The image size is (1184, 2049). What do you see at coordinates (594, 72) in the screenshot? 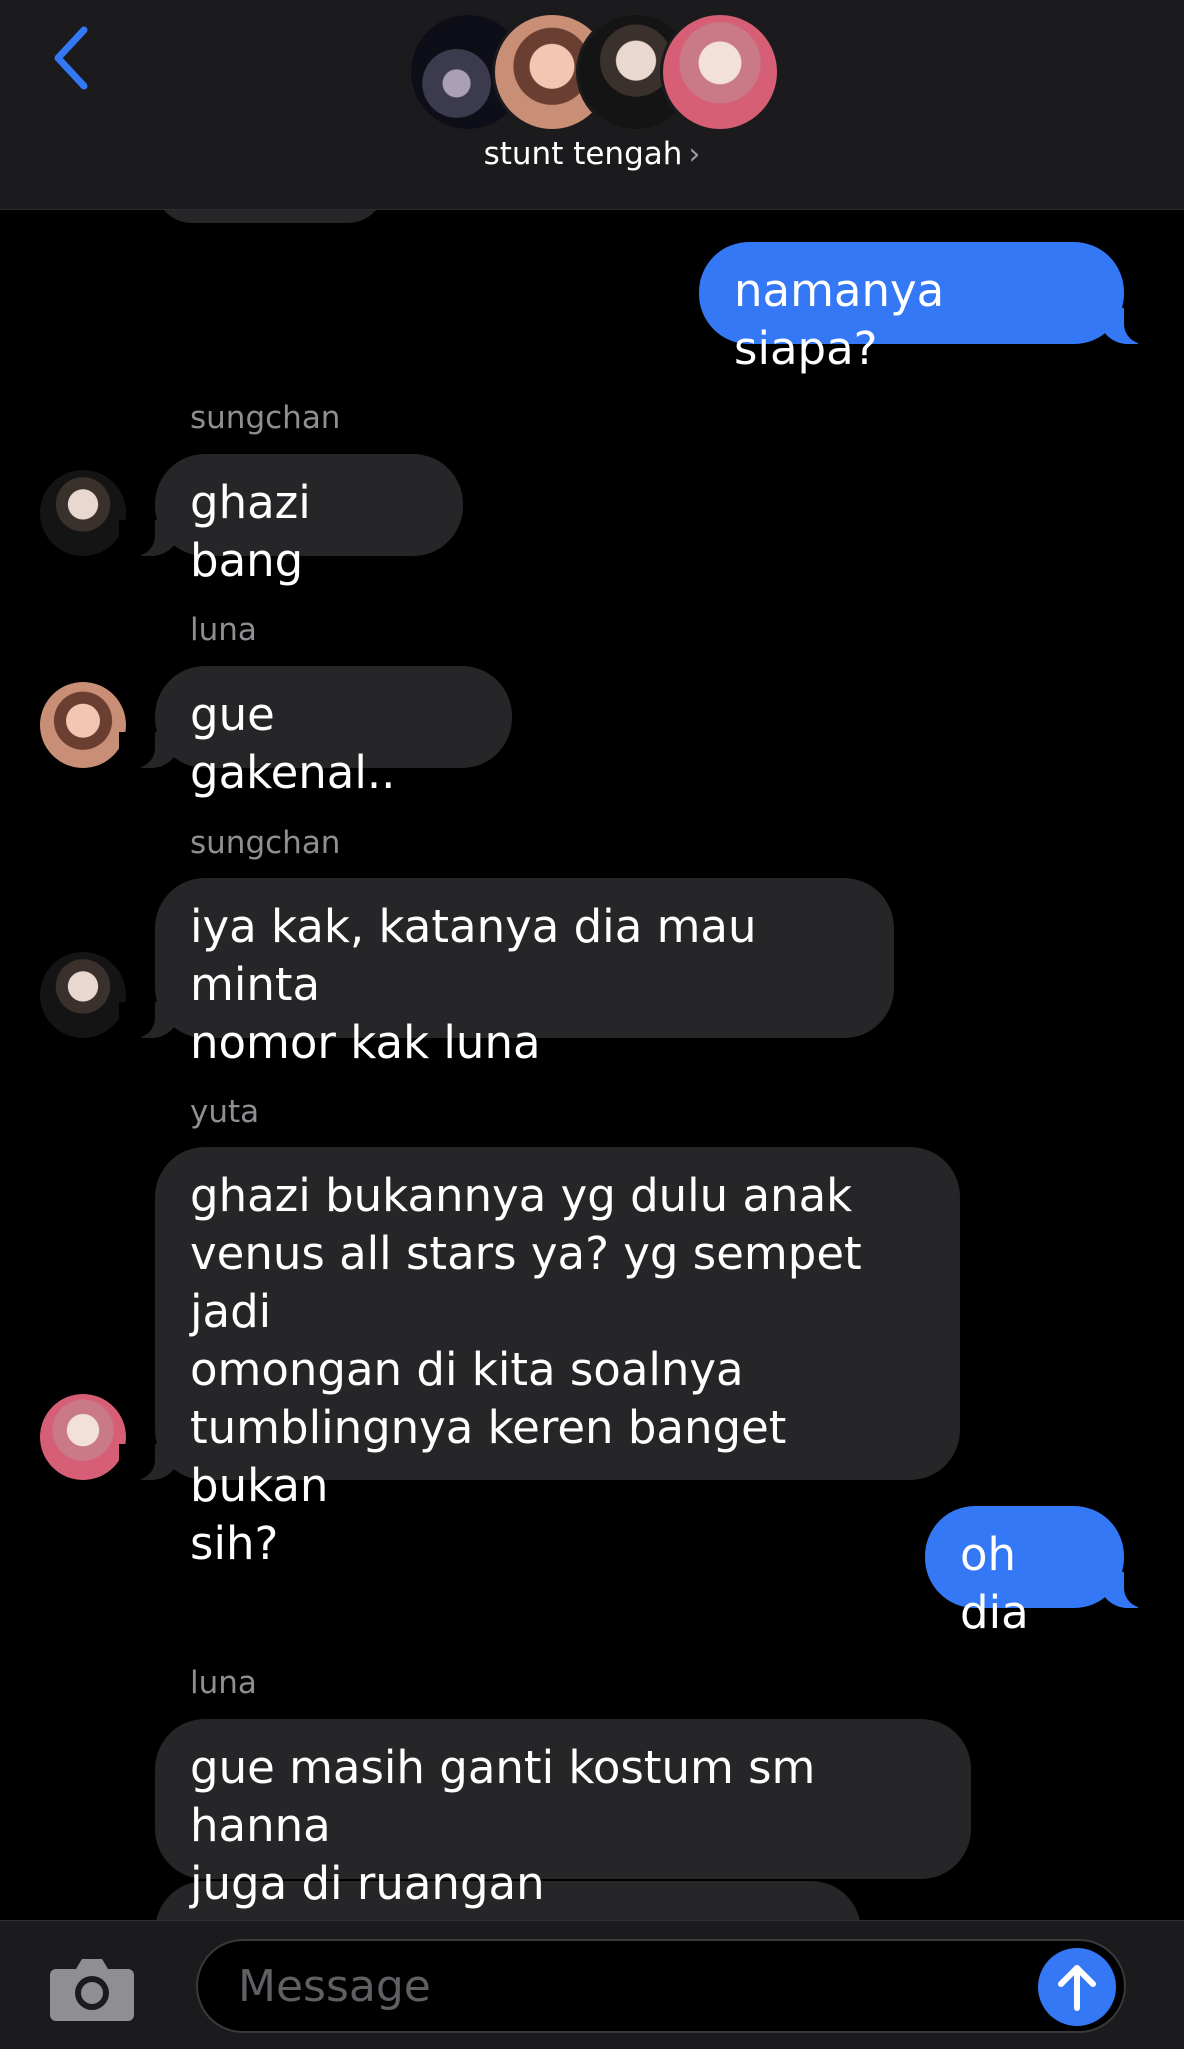
I see `group-avatars` at bounding box center [594, 72].